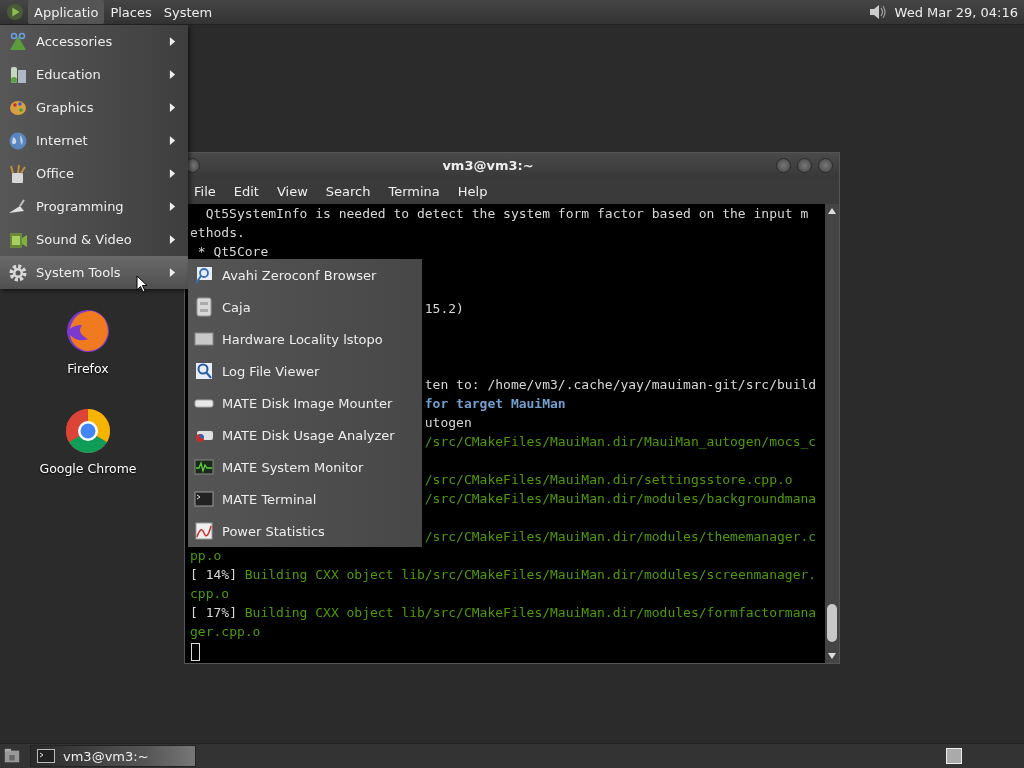 Image resolution: width=1024 pixels, height=768 pixels. I want to click on menu-item: MATE Terminal, so click(305, 499).